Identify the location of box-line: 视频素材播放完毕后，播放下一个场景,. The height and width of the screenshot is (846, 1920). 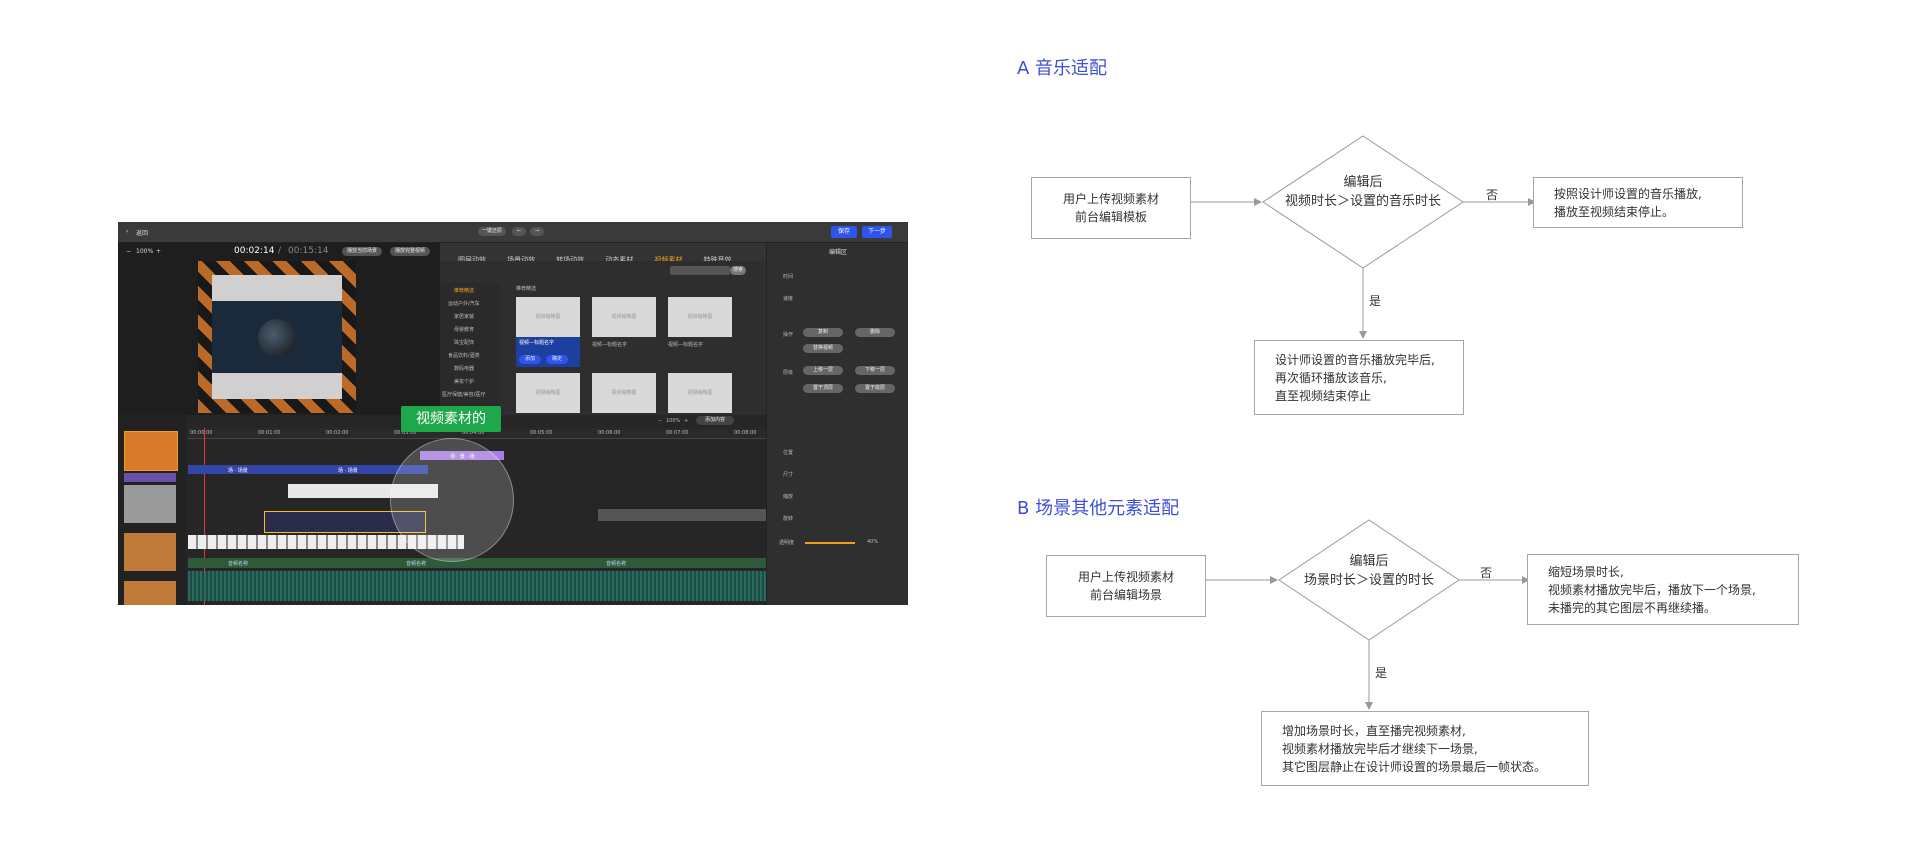
(1652, 589).